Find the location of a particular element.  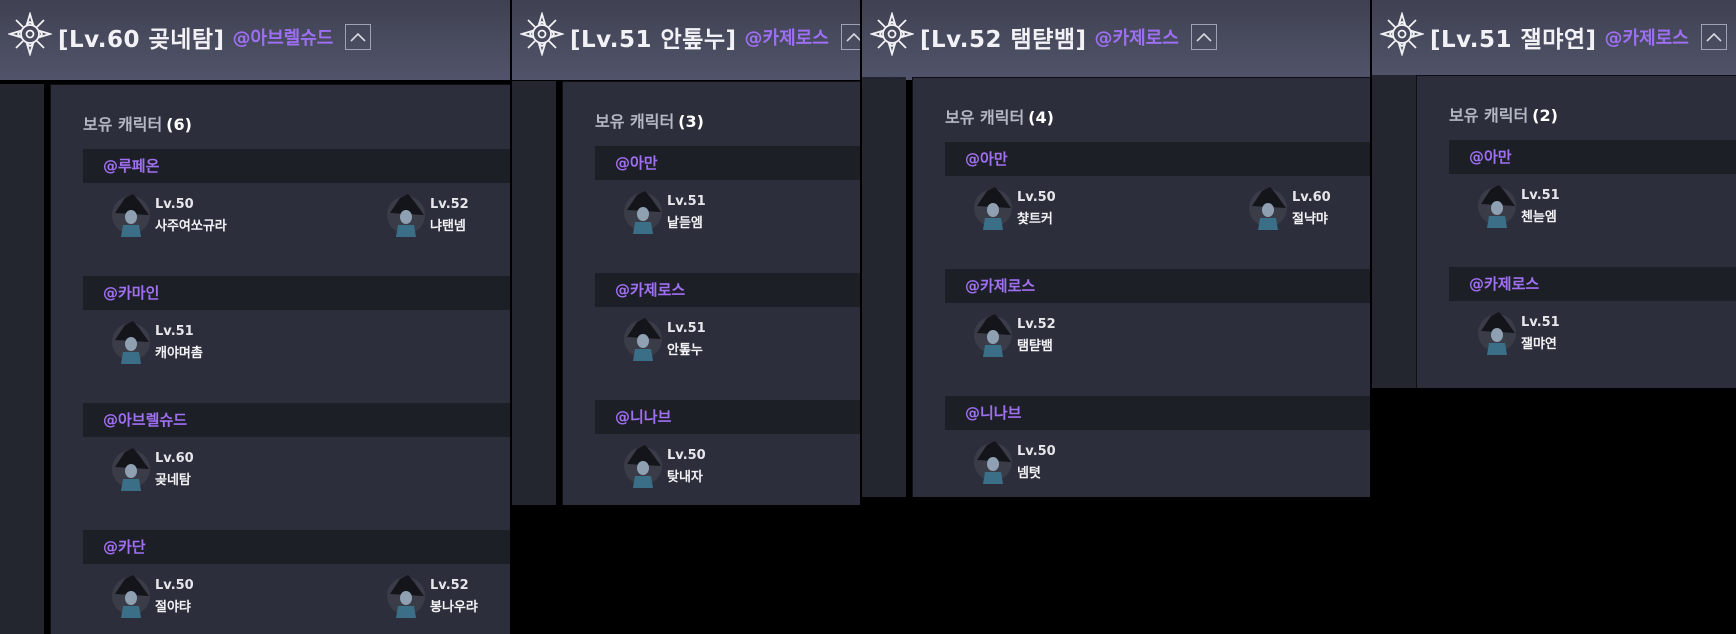

server-group: @니나브 Lv.50 탖내자 is located at coordinates (727, 444).